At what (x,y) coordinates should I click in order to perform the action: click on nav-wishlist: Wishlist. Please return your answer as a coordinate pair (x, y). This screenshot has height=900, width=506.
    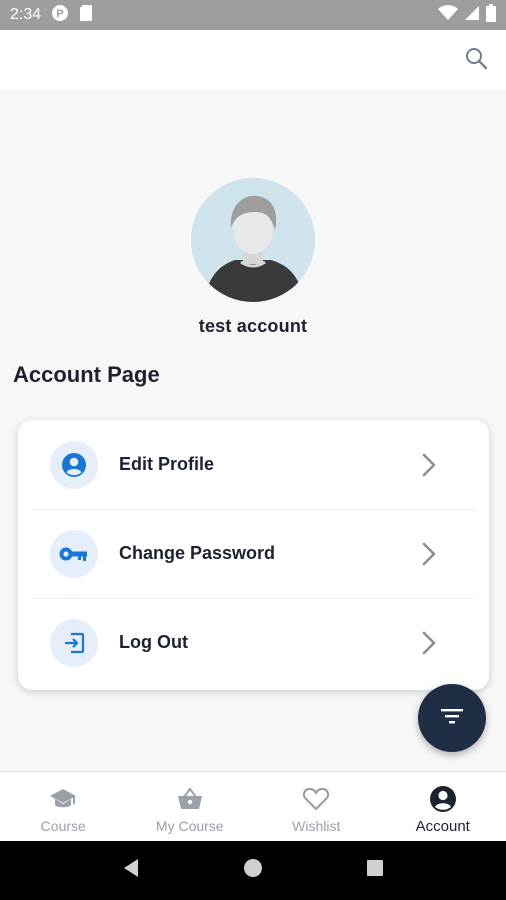
    Looking at the image, I should click on (316, 806).